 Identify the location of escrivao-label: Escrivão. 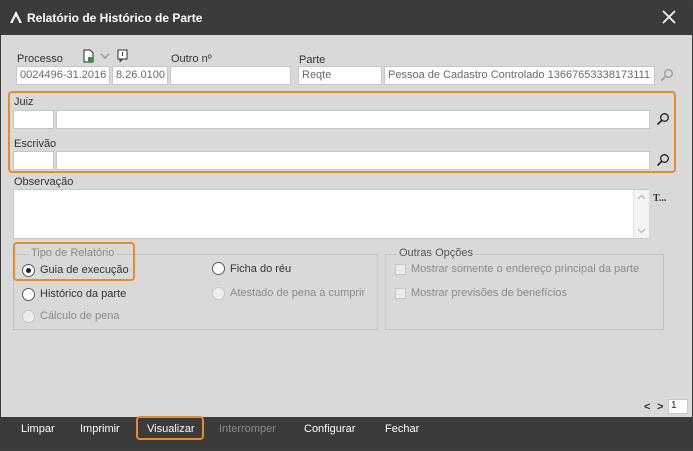
(35, 144).